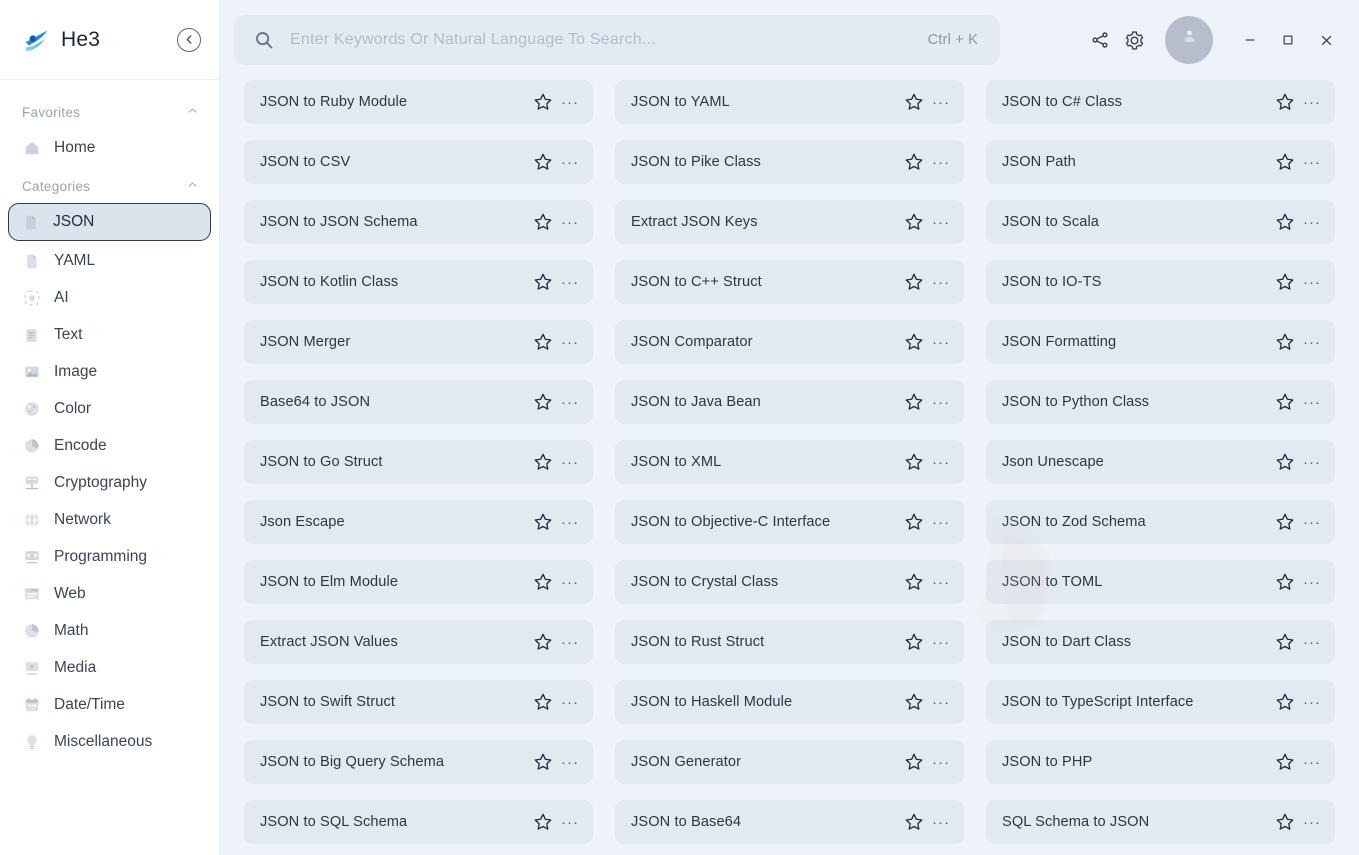  Describe the element at coordinates (109, 335) in the screenshot. I see `sidebar-item-text: Text` at that location.